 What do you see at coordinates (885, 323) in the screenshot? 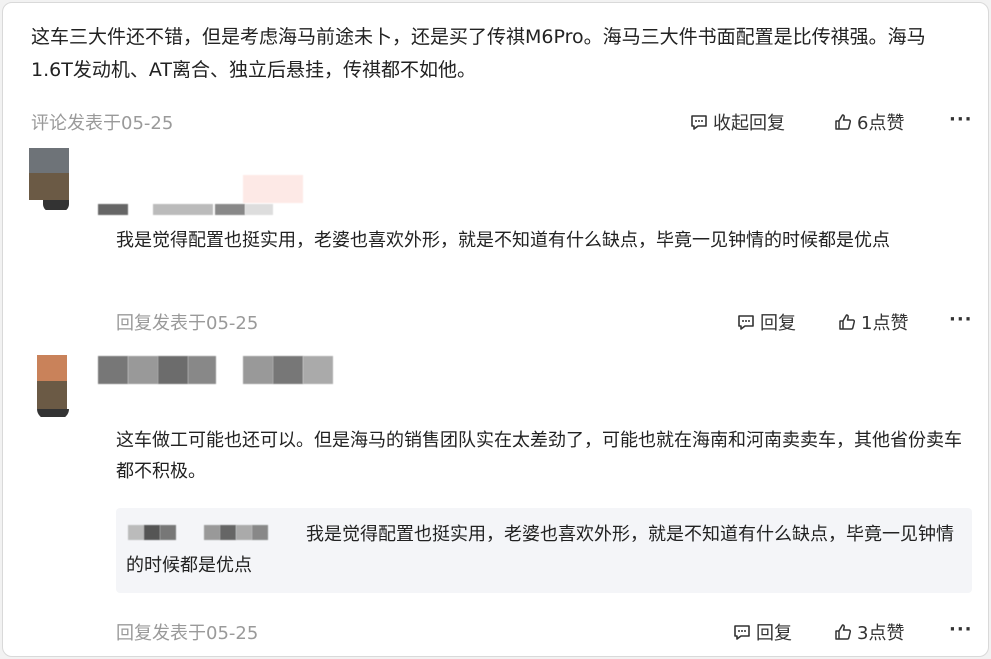
I see `like-count-label: 1点赞` at bounding box center [885, 323].